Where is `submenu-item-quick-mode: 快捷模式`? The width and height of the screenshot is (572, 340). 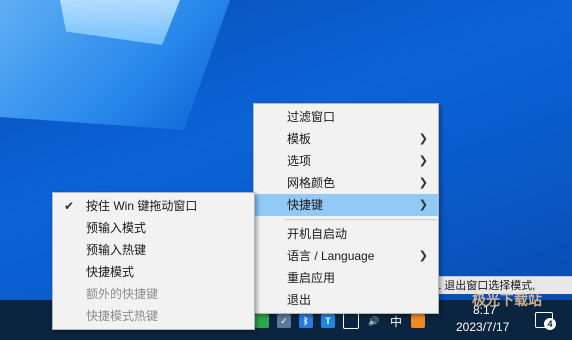 submenu-item-quick-mode: 快捷模式 is located at coordinates (153, 272).